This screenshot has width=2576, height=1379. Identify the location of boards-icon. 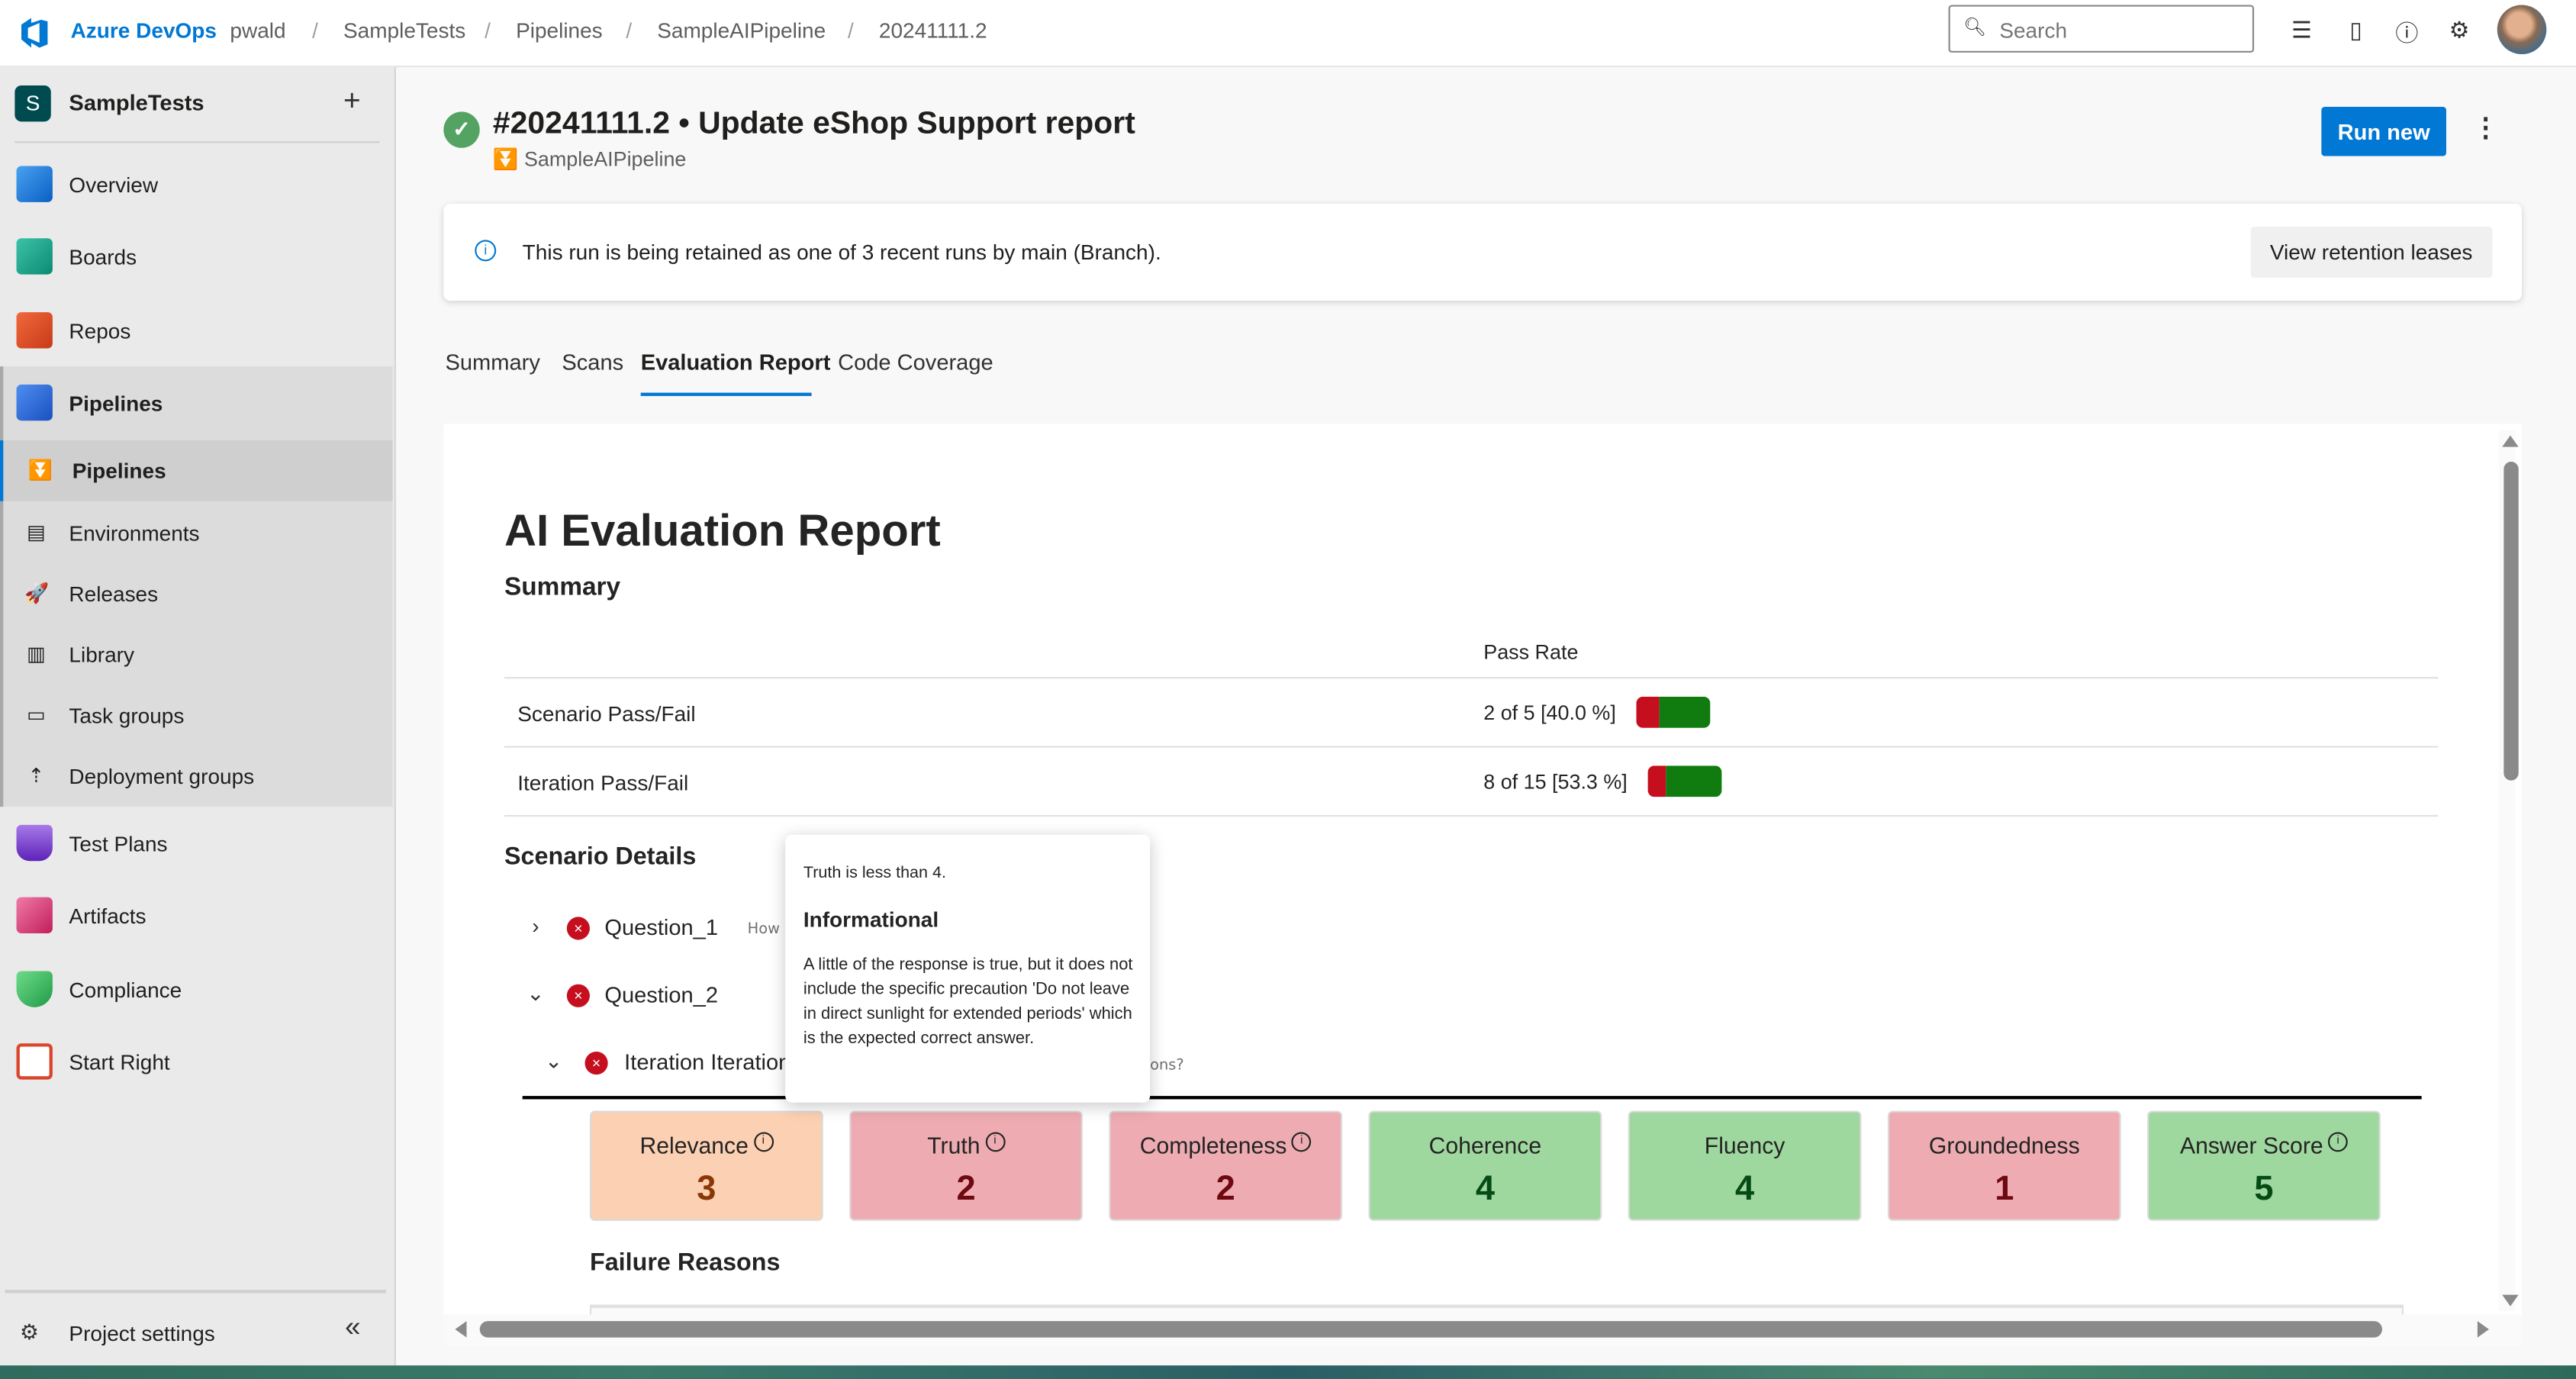
(34, 256).